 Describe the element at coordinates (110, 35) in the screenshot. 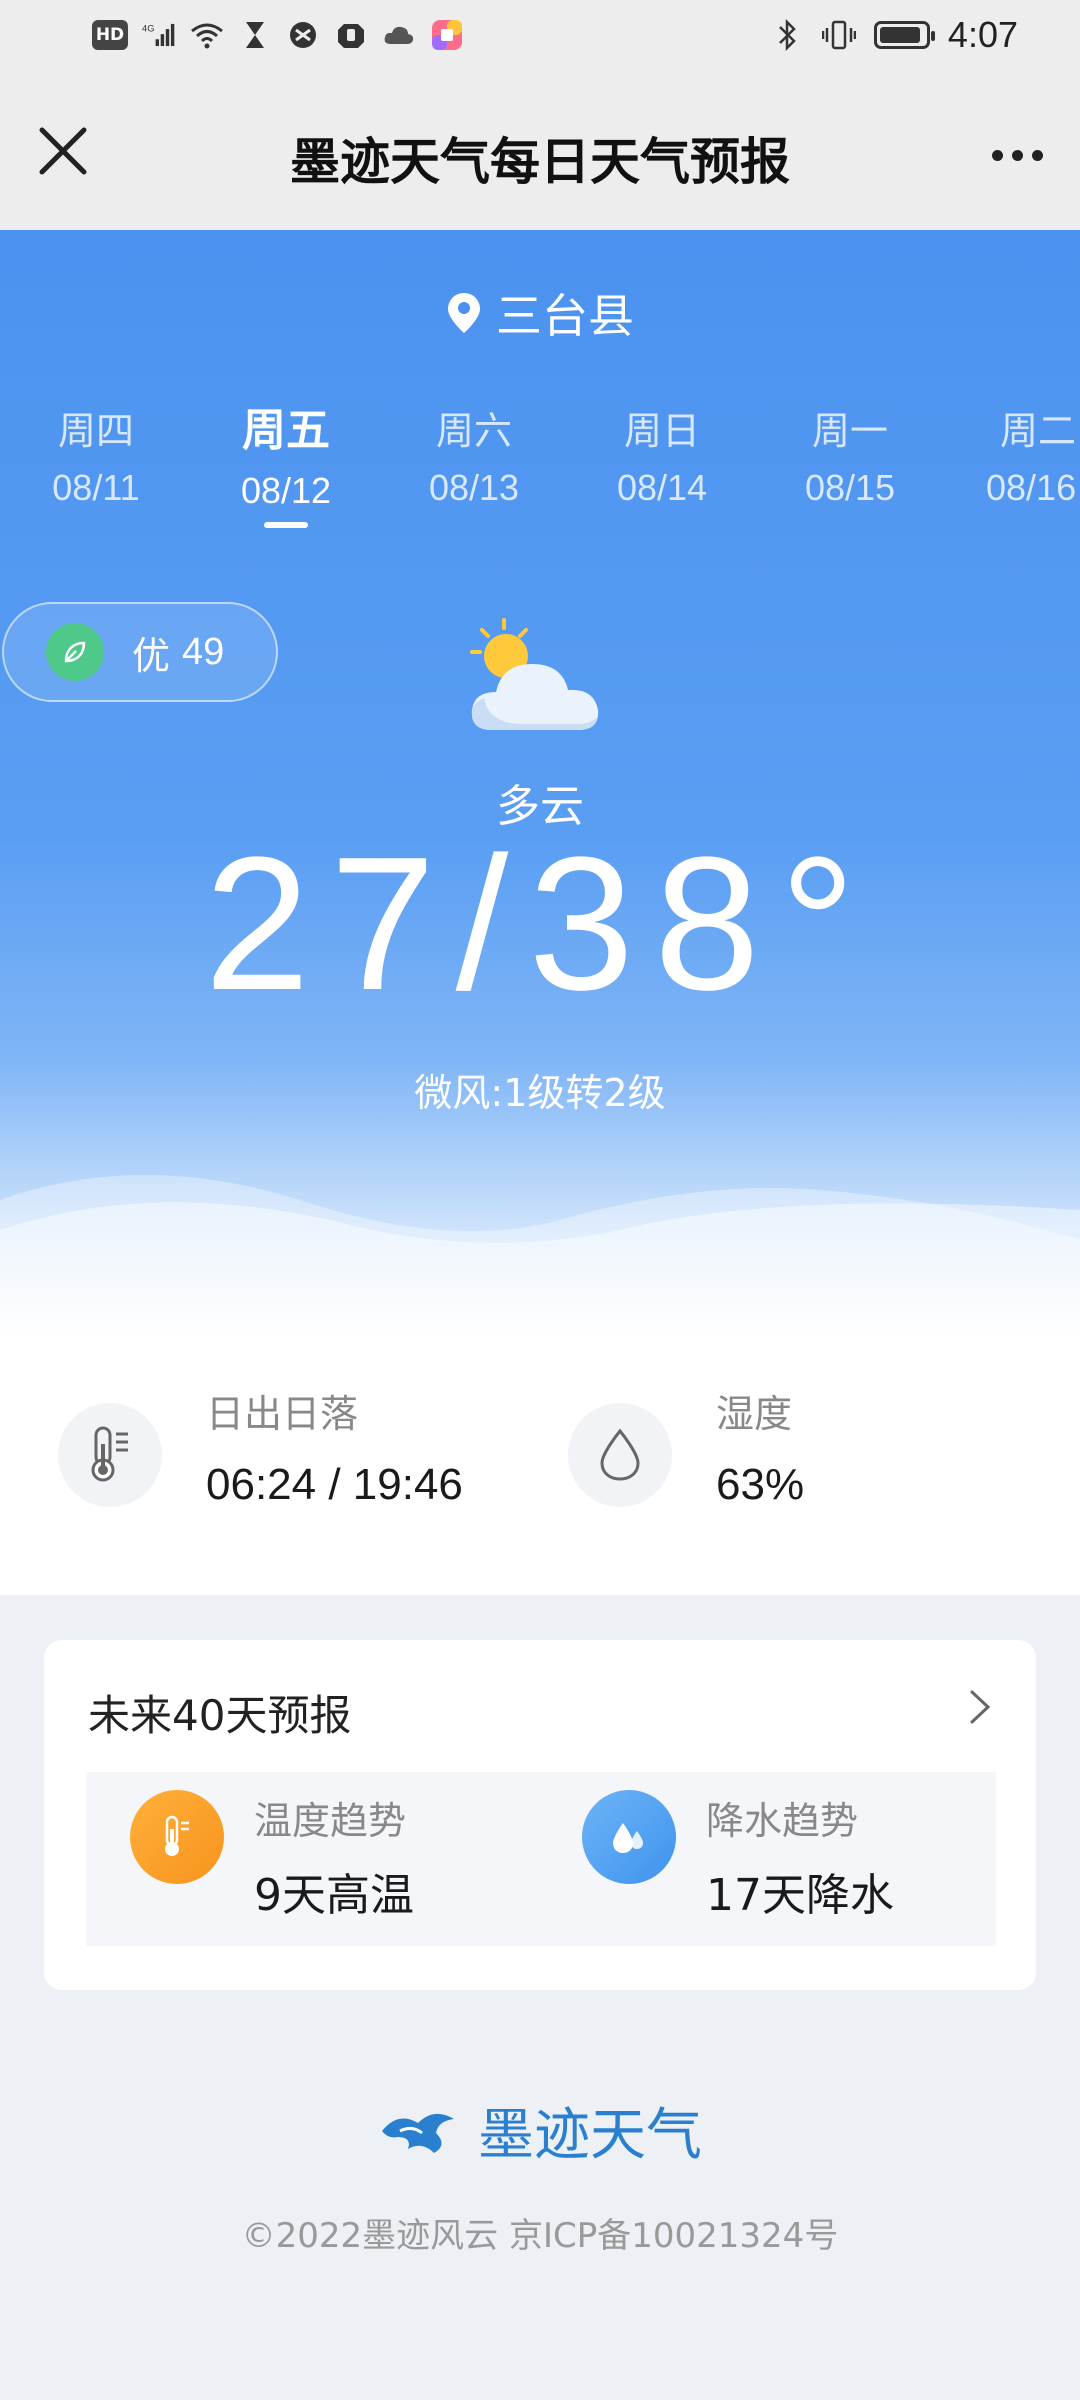

I see `hd-icon: HD` at that location.